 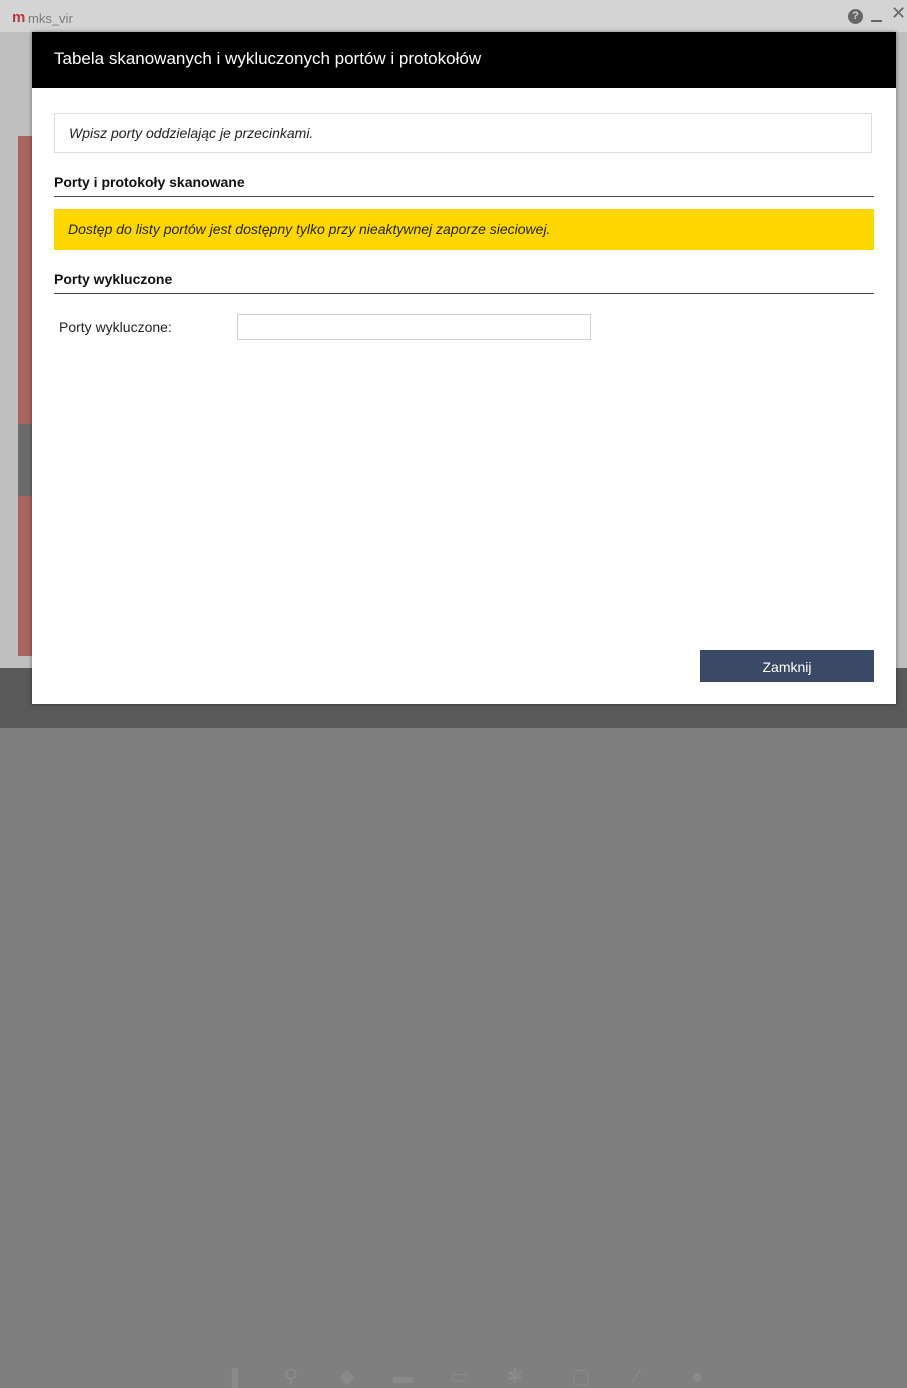 I want to click on excluded-ports-heading: Porty wykluczone, so click(x=464, y=282).